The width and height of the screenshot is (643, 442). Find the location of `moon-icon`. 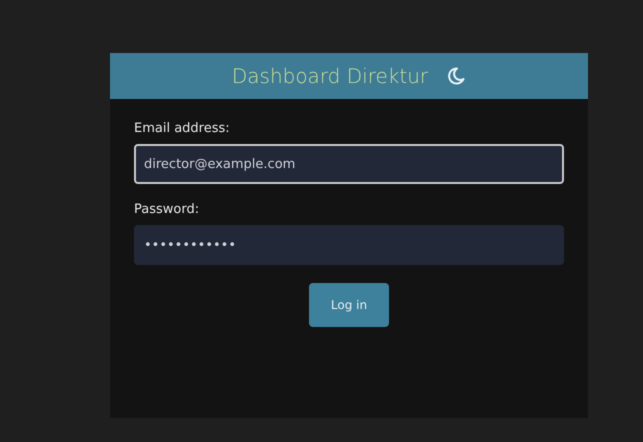

moon-icon is located at coordinates (456, 76).